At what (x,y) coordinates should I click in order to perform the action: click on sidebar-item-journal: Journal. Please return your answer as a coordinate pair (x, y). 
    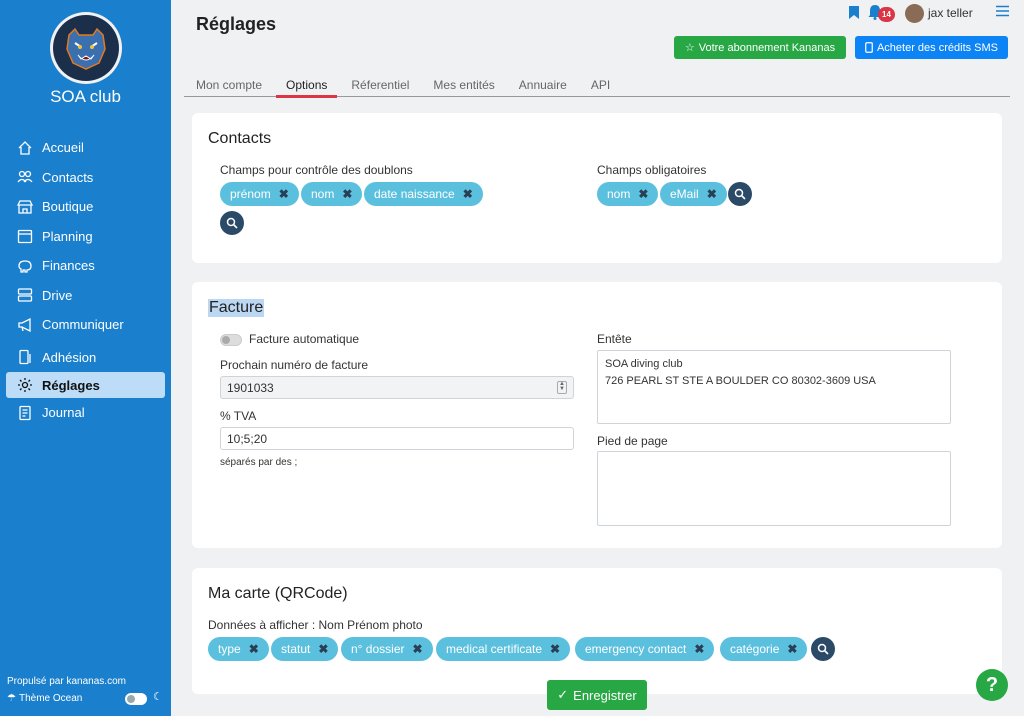
    Looking at the image, I should click on (85, 413).